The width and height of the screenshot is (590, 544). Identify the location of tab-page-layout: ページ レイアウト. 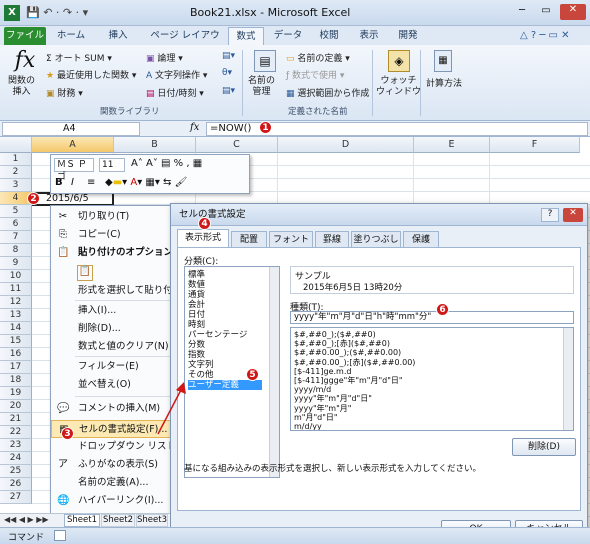
(185, 43).